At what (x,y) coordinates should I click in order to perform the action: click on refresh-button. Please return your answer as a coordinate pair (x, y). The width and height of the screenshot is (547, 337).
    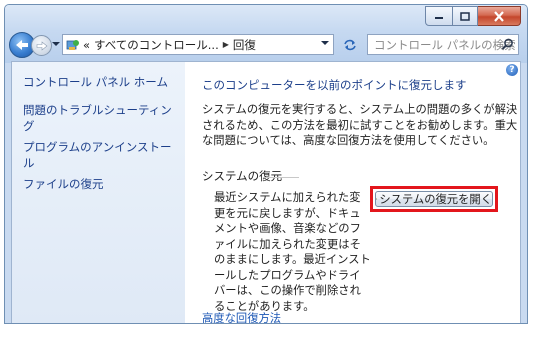
    Looking at the image, I should click on (350, 44).